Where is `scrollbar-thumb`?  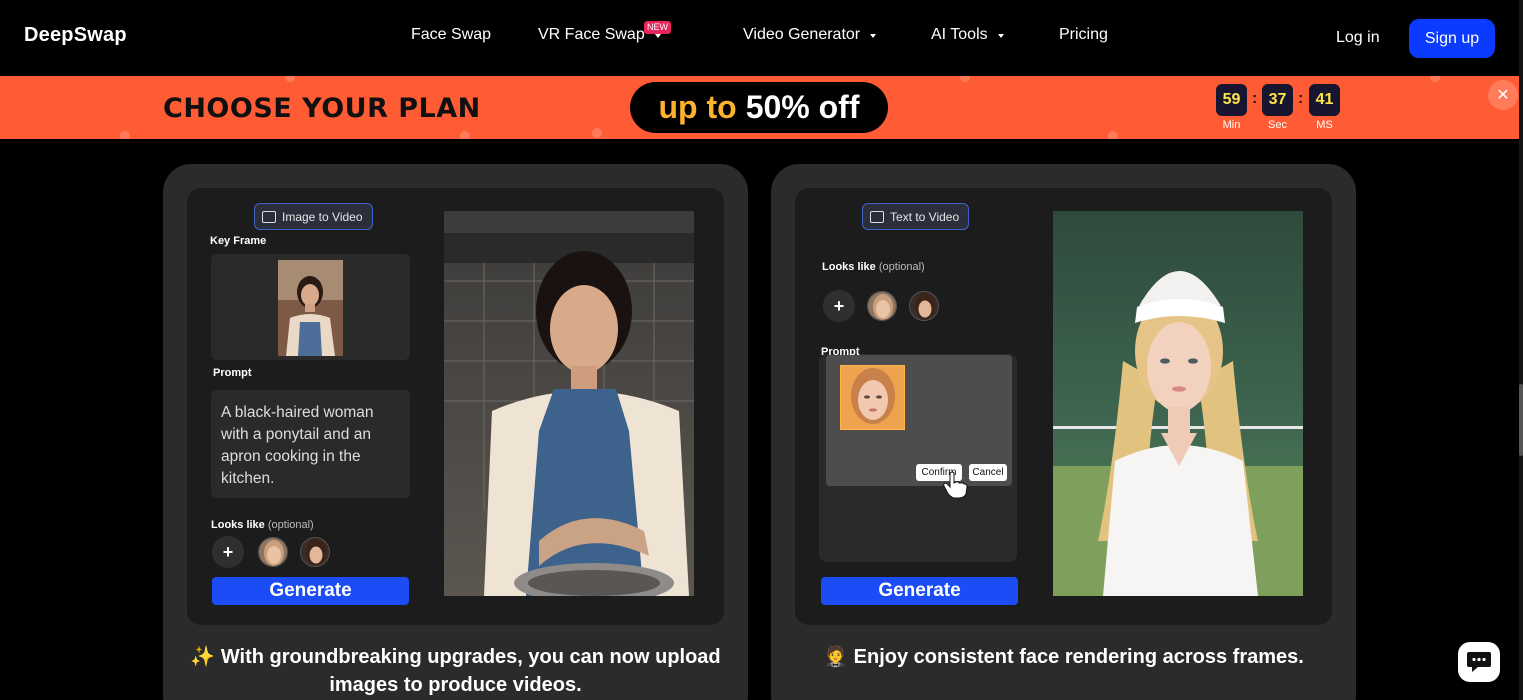
scrollbar-thumb is located at coordinates (1521, 420).